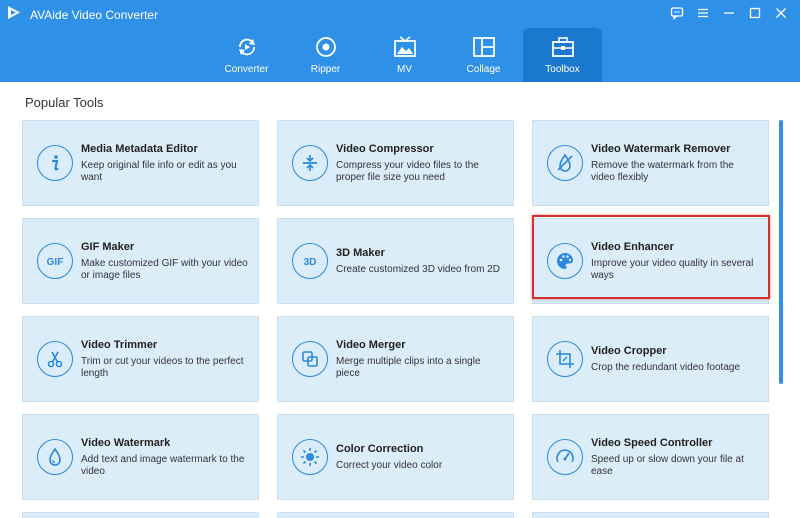 This screenshot has width=800, height=518. What do you see at coordinates (389, 465) in the screenshot?
I see `tool-desc: Correct your video color` at bounding box center [389, 465].